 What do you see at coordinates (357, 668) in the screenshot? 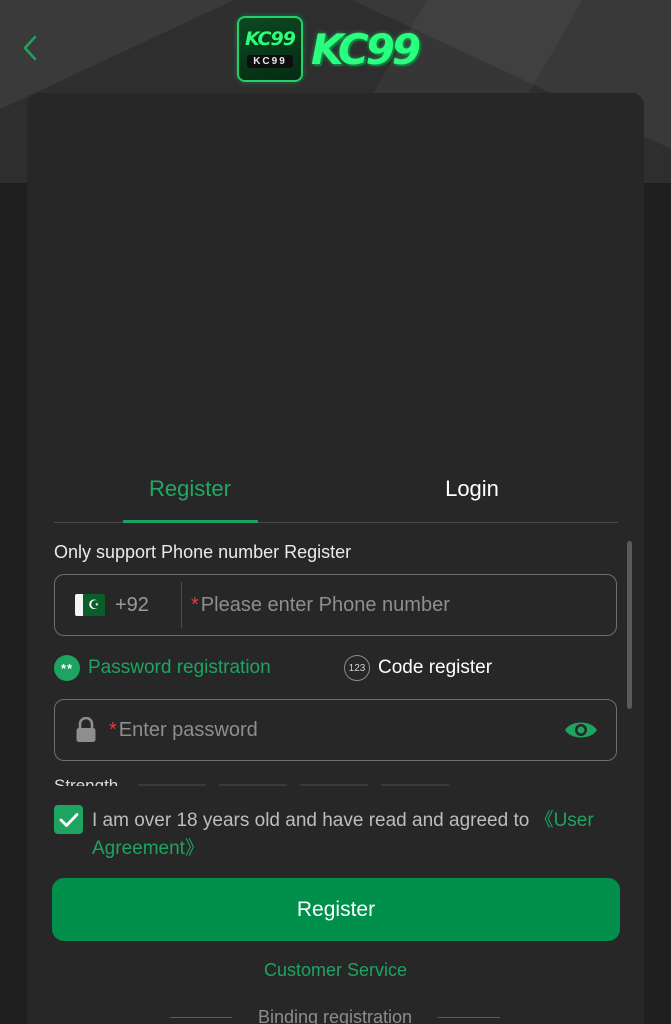
I see `code-method-icon: 123` at bounding box center [357, 668].